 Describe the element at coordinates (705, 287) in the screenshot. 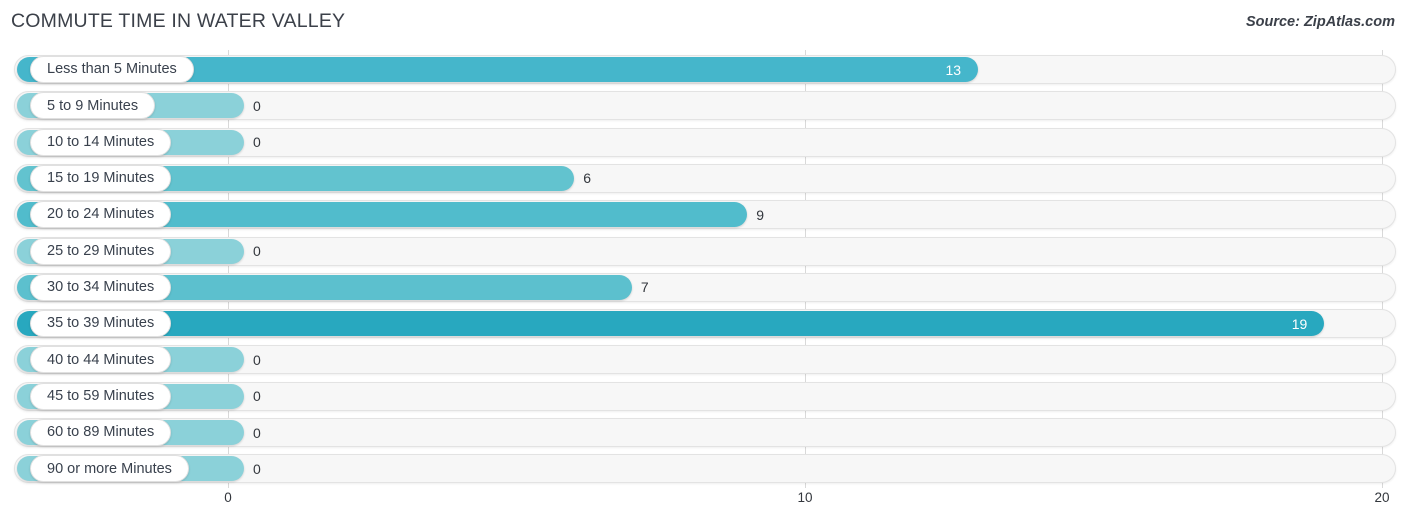

I see `bar-row: 30 to 34 Minutes 7` at that location.